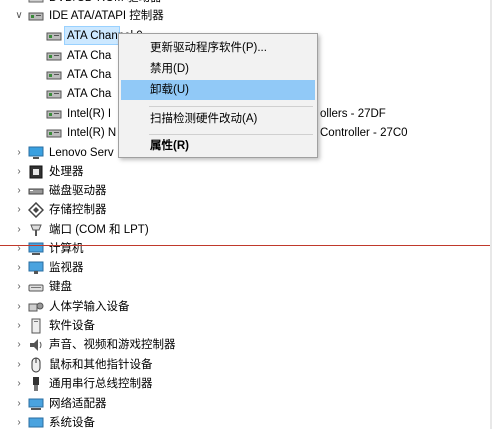  I want to click on tree-item-usb: › 通用串行总线控制器, so click(83, 384).